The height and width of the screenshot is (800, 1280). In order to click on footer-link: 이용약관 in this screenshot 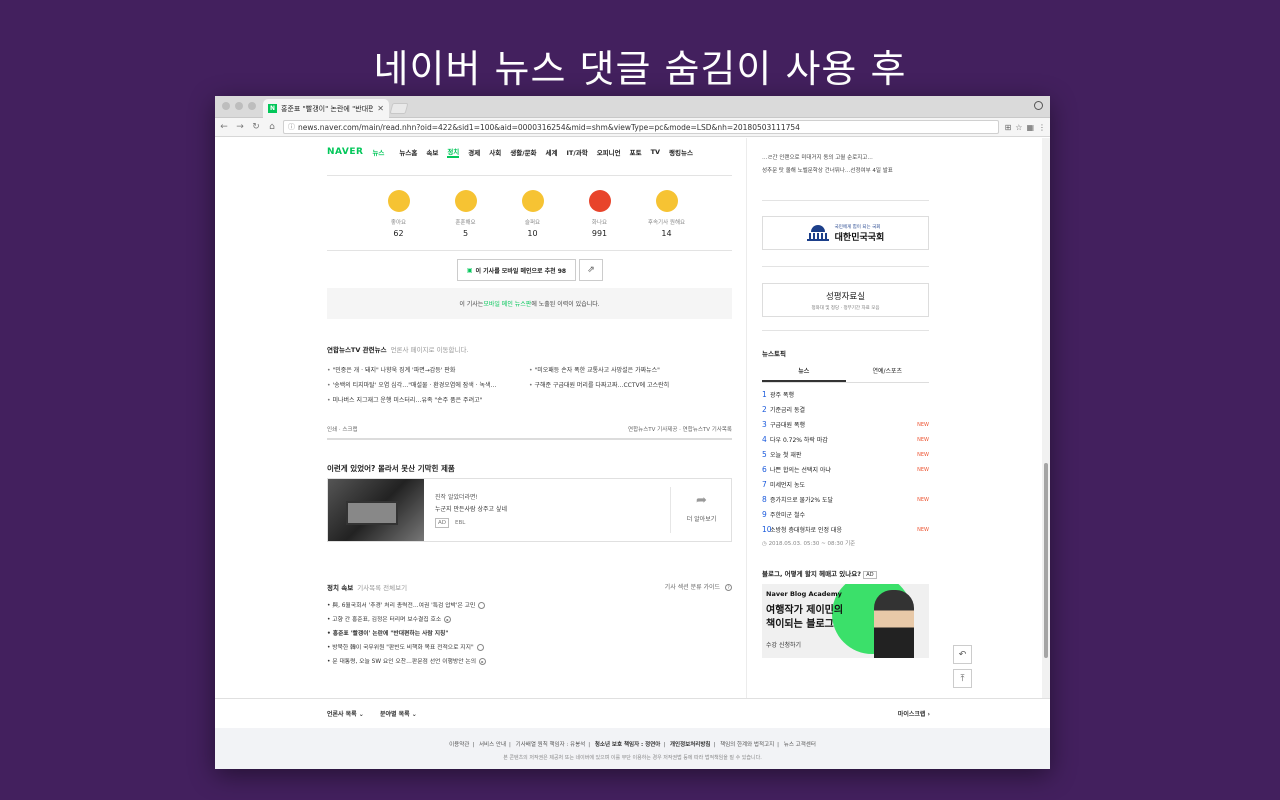, I will do `click(459, 745)`.